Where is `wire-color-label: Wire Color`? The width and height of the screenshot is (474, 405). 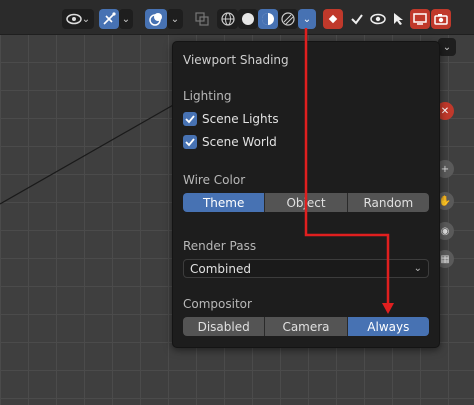
wire-color-label: Wire Color is located at coordinates (214, 180).